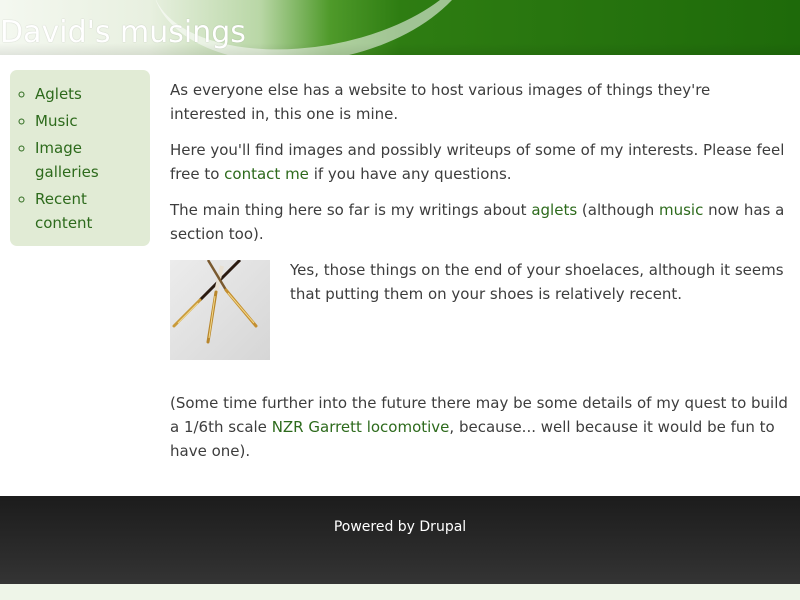 This screenshot has width=800, height=600. Describe the element at coordinates (56, 121) in the screenshot. I see `sidebar-link-music: Music` at that location.